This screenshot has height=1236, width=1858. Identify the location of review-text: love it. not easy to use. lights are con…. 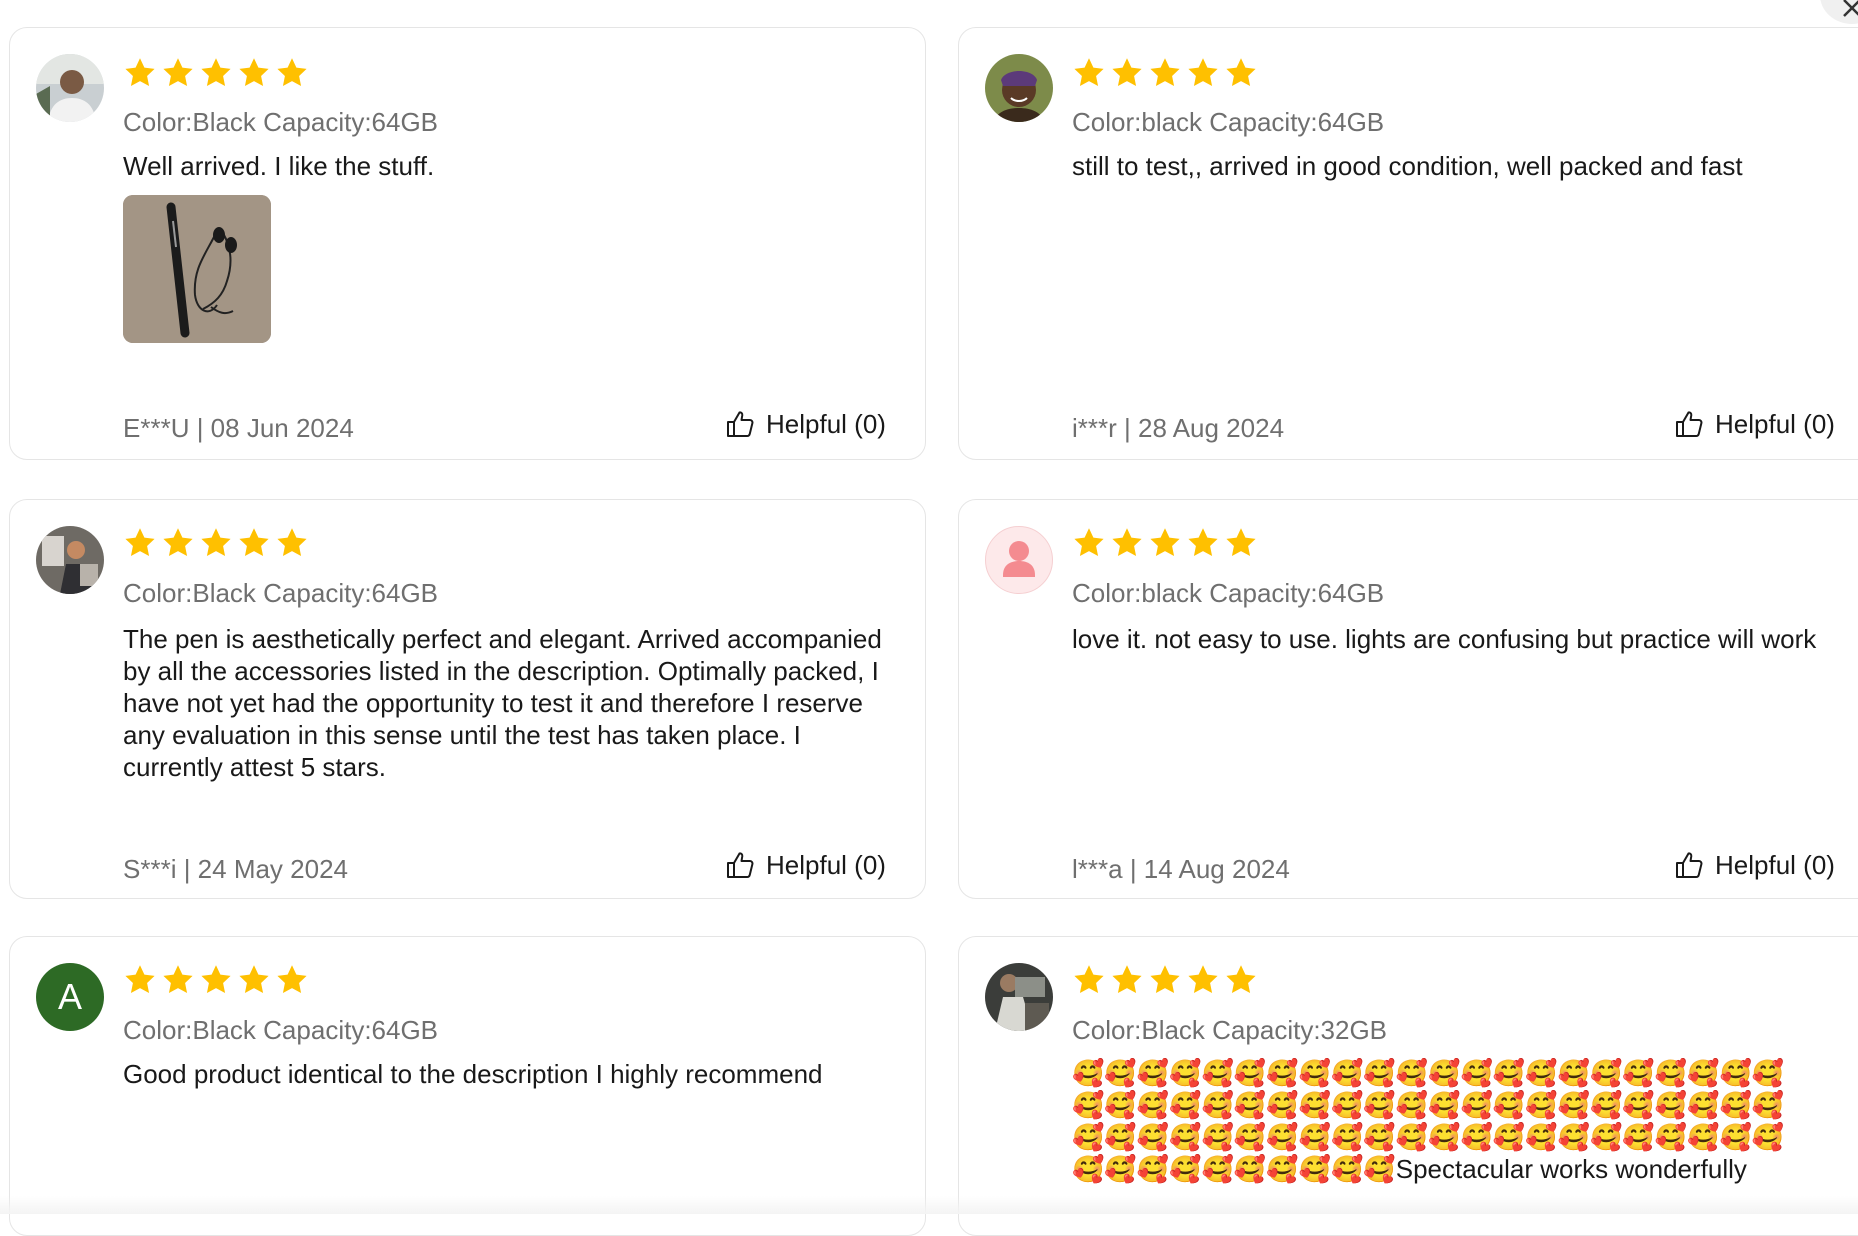
(1444, 639).